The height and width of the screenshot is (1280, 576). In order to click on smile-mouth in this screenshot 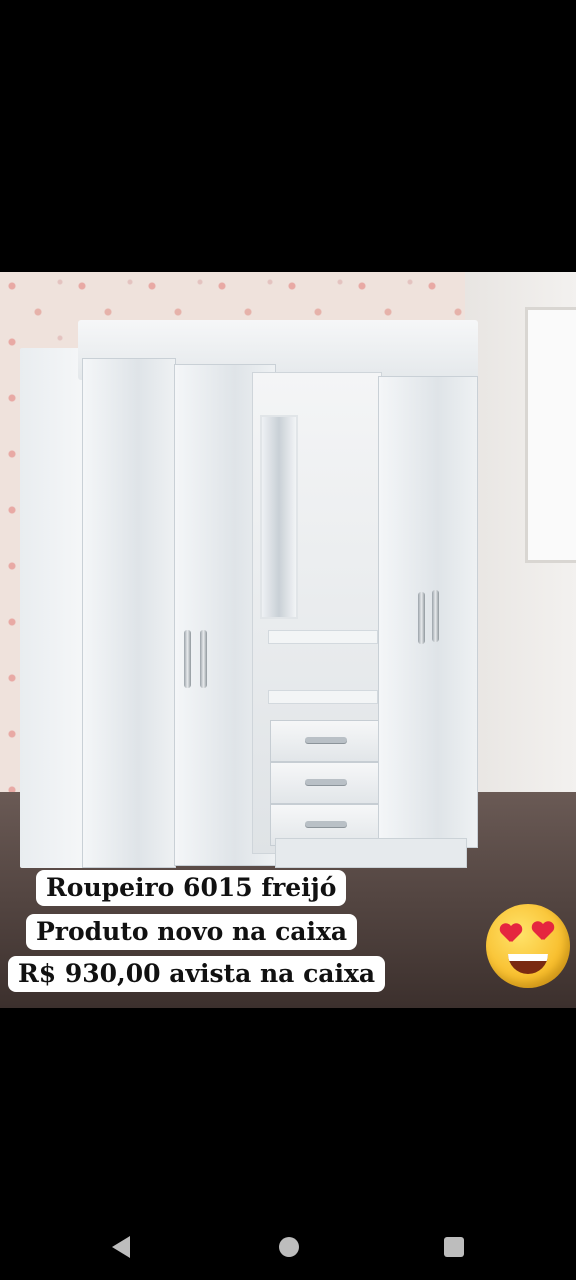, I will do `click(528, 964)`.